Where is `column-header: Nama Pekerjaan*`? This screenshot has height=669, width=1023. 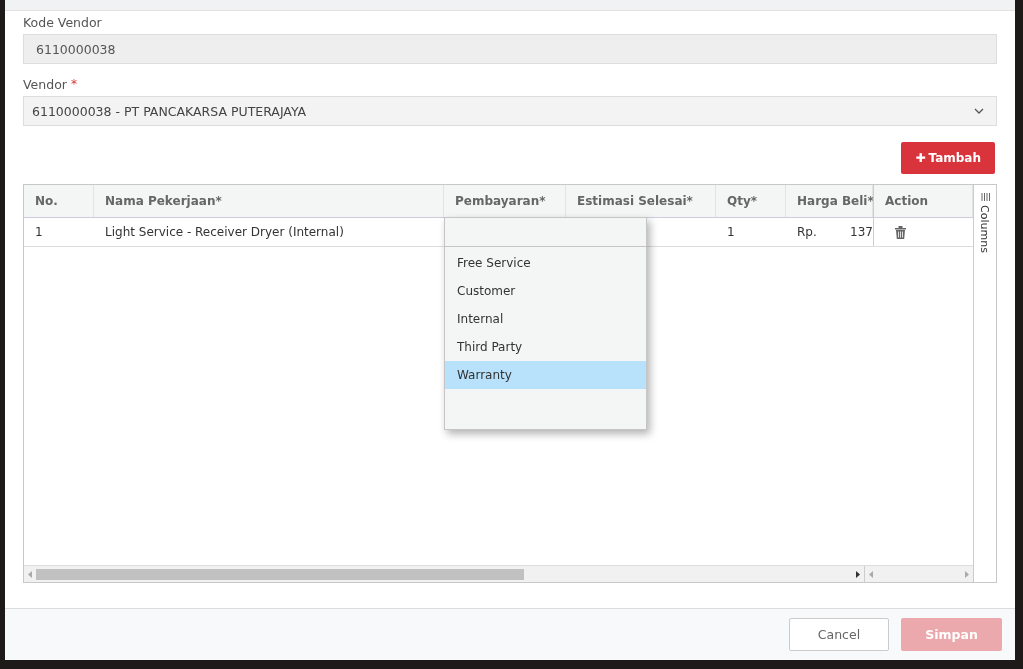
column-header: Nama Pekerjaan* is located at coordinates (269, 201).